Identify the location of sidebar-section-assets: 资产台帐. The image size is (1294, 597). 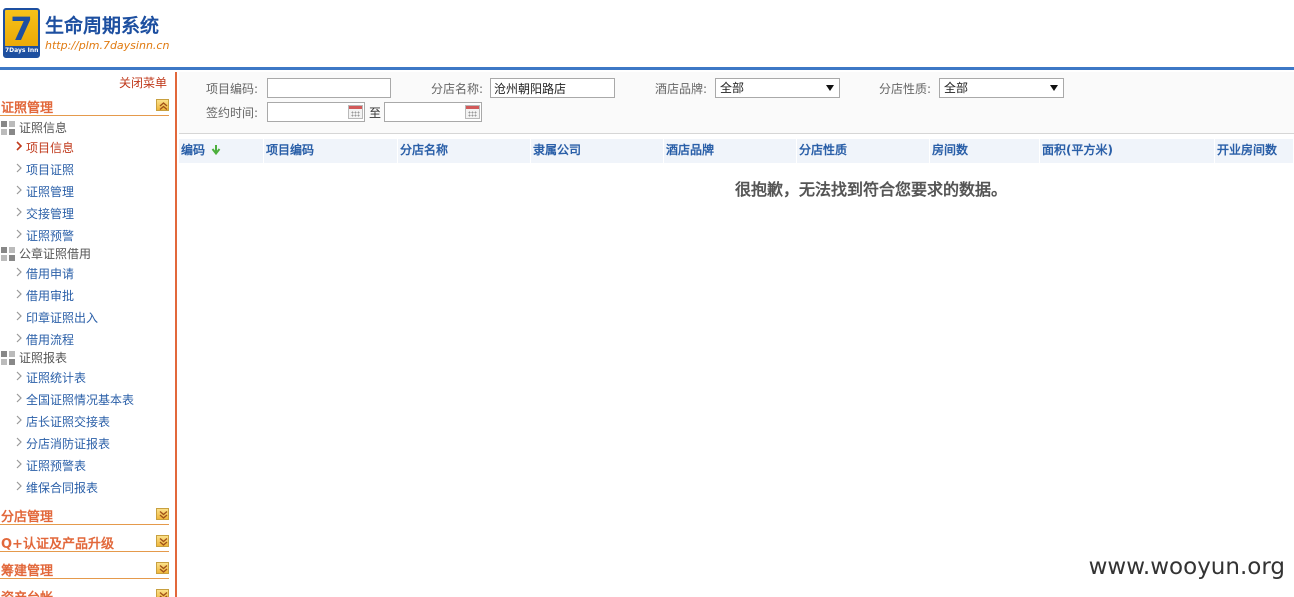
(84, 590).